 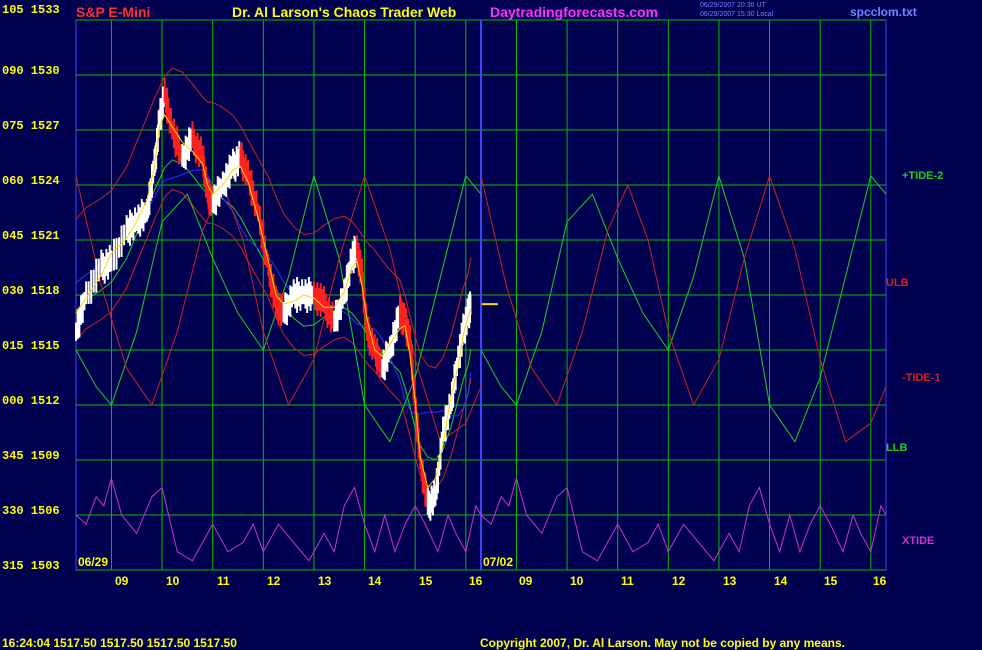 What do you see at coordinates (683, 519) in the screenshot?
I see `xtide-line-day2` at bounding box center [683, 519].